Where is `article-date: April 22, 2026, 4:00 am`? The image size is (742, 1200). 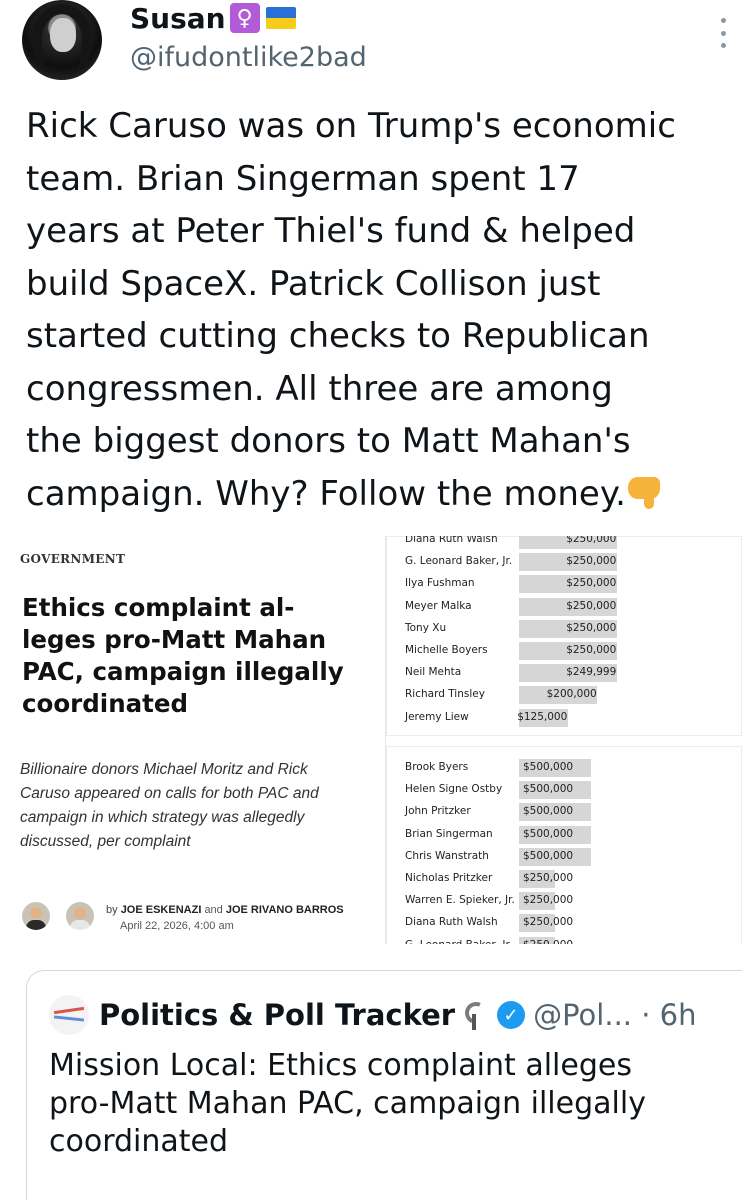
article-date: April 22, 2026, 4:00 am is located at coordinates (177, 926).